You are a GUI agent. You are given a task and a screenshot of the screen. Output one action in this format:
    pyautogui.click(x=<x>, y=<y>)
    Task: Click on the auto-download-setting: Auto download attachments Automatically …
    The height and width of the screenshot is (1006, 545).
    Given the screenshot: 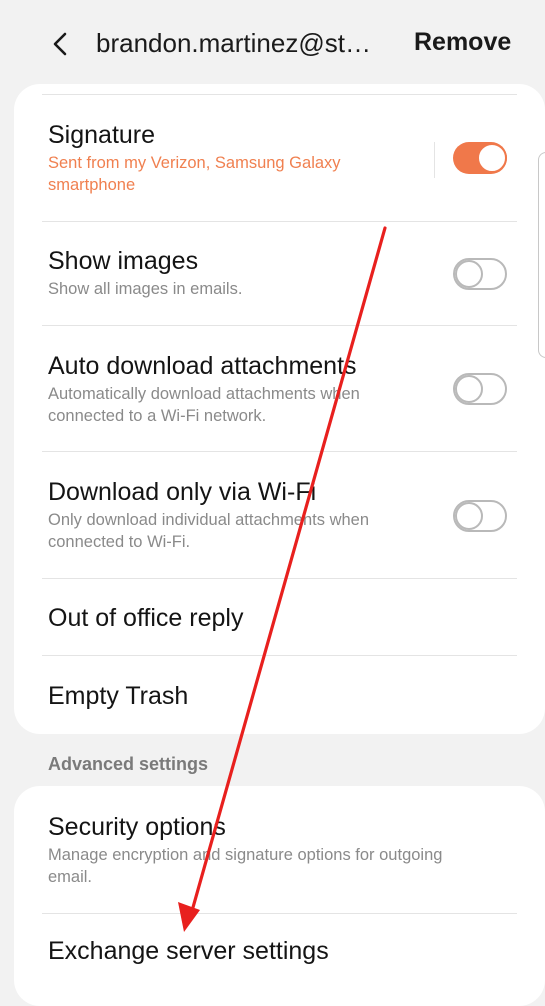 What is the action you would take?
    pyautogui.click(x=282, y=389)
    